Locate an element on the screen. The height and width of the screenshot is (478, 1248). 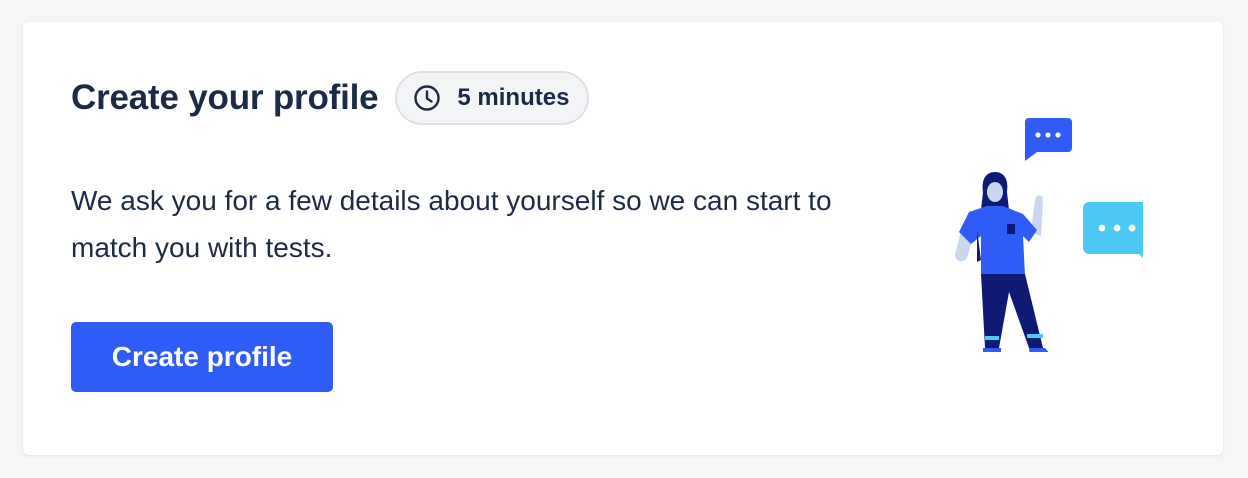
duration-badge: 5 minutes is located at coordinates (492, 98).